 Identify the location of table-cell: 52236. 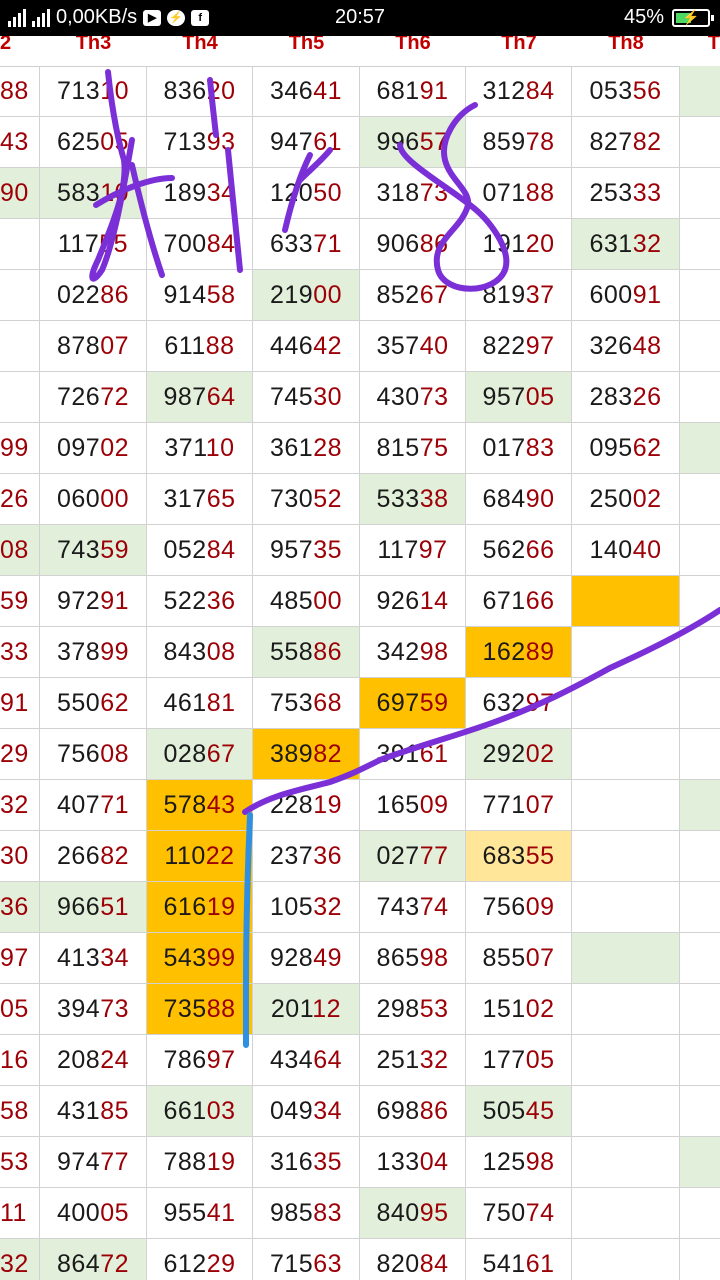
(200, 601).